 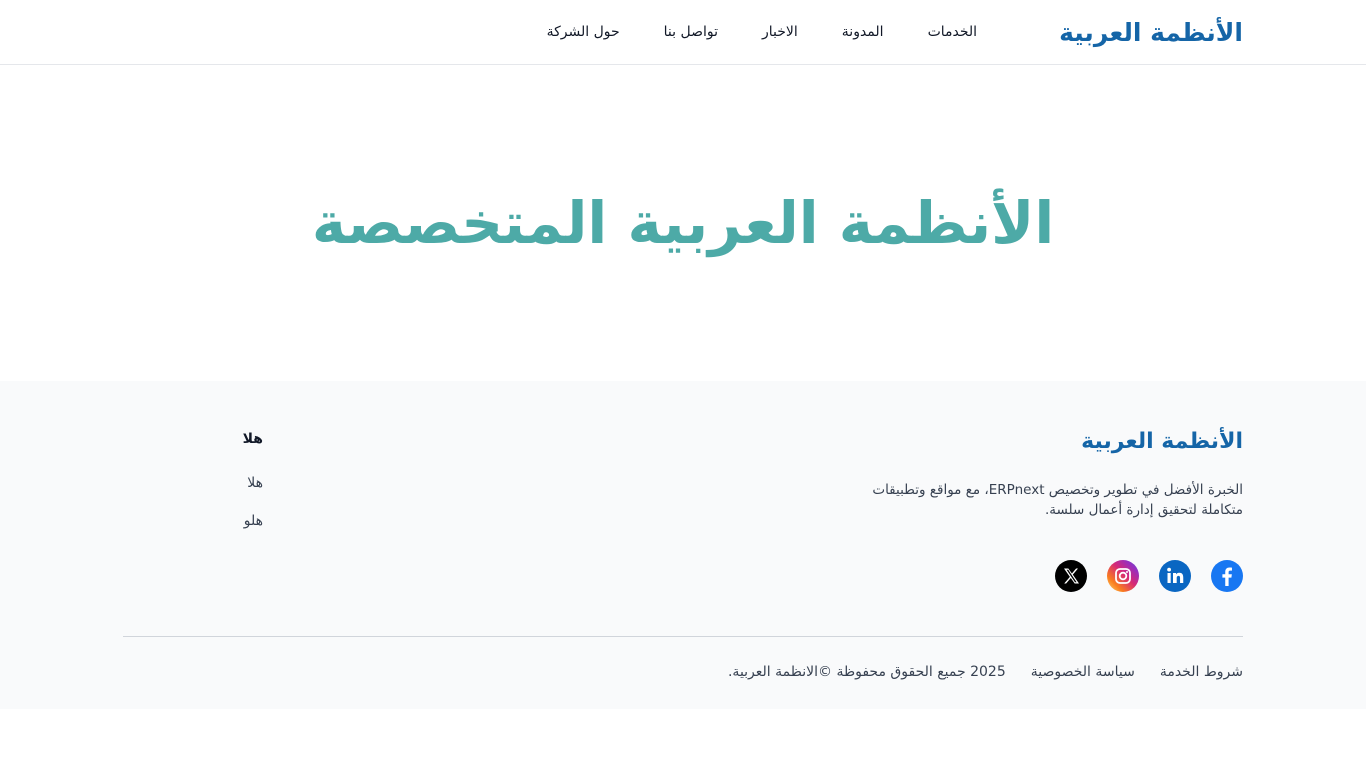 I want to click on instagram-icon, so click(x=1123, y=576).